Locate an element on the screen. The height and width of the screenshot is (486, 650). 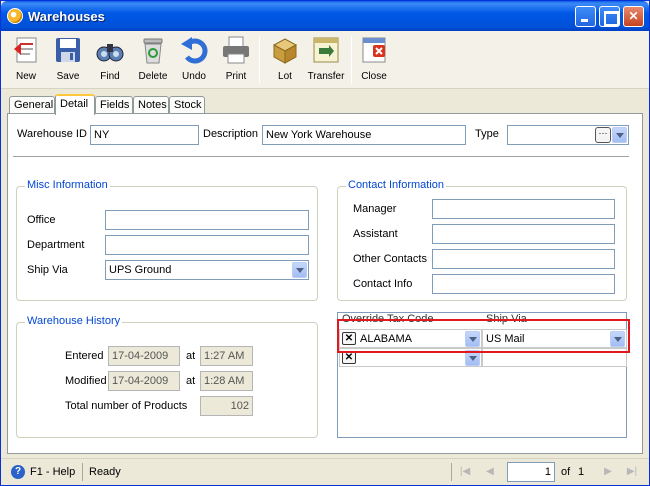
ship-via-select: UPS Ground is located at coordinates (207, 270).